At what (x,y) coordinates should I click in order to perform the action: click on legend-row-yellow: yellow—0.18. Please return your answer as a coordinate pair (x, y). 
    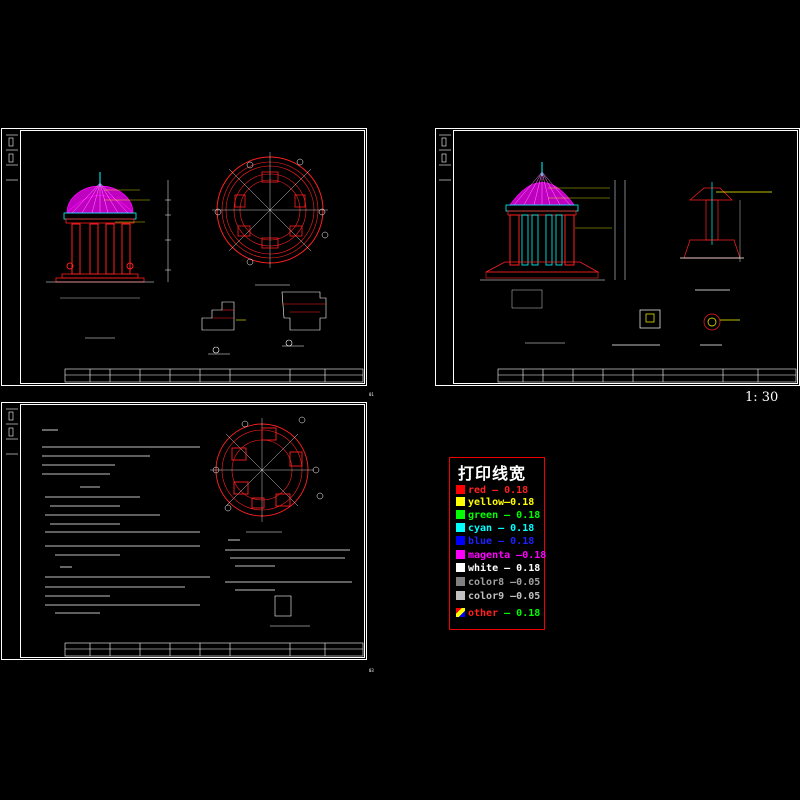
    Looking at the image, I should click on (495, 503).